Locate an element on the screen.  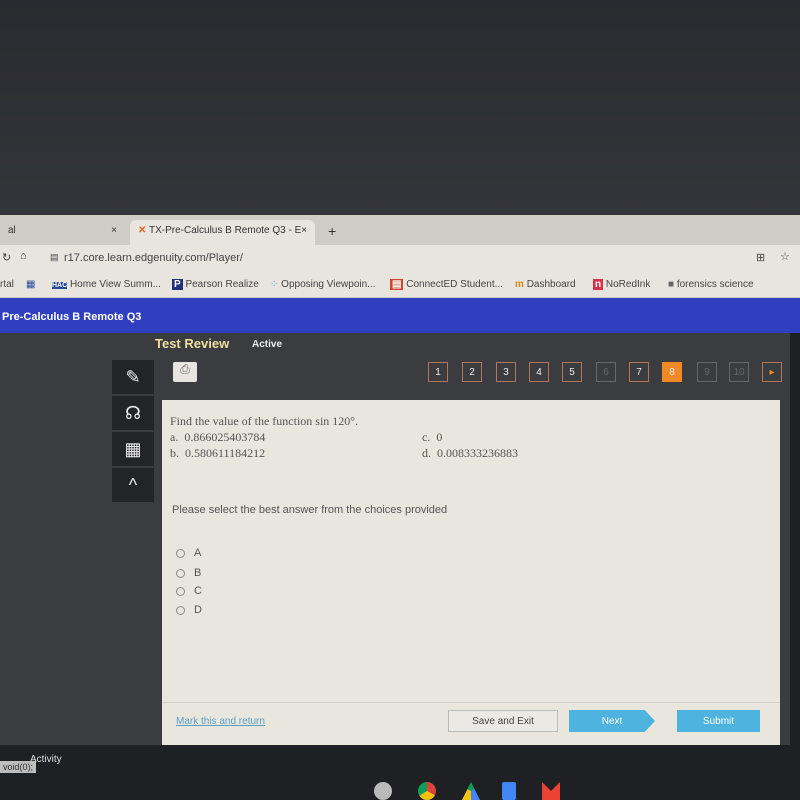
choice-b: b. 0.580611184212 is located at coordinates (218, 453).